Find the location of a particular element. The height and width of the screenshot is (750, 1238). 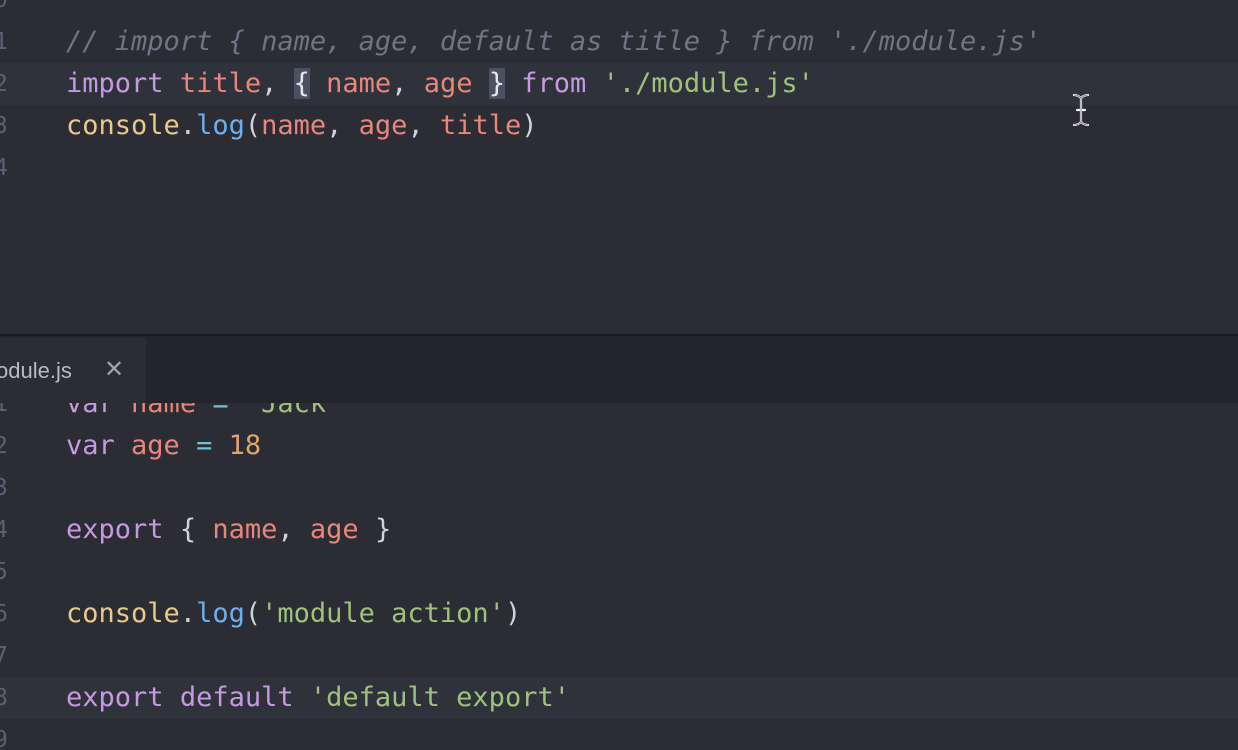

code-line: 0 is located at coordinates (619, 10).